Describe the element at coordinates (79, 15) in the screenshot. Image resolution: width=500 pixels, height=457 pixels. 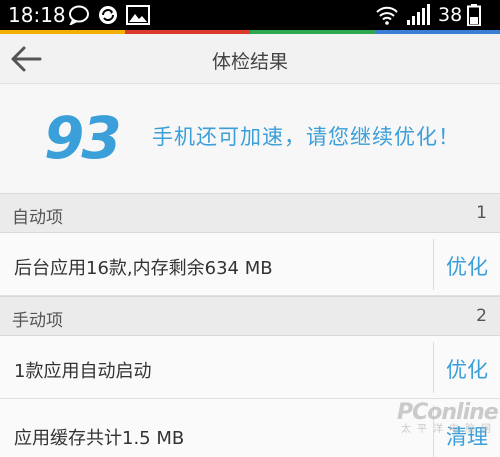
I see `chat-bubble-icon` at that location.